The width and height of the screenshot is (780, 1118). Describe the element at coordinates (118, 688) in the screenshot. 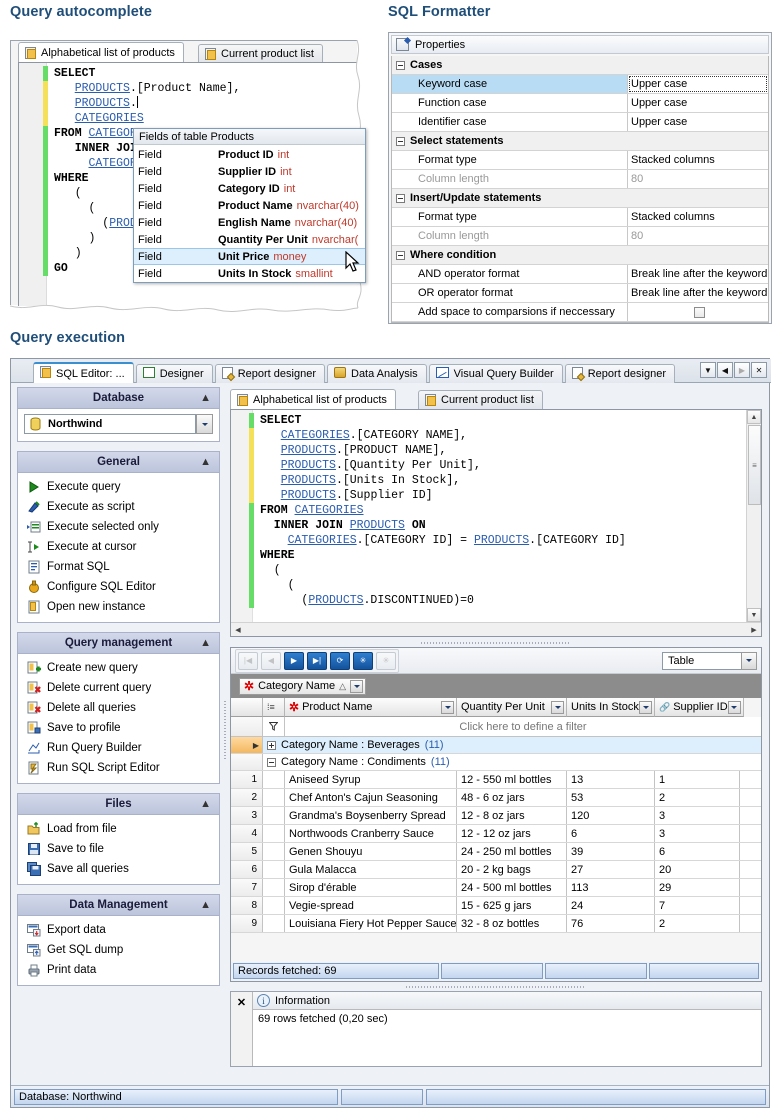

I see `sidebar-item-delete-current-query: Delete current query` at that location.